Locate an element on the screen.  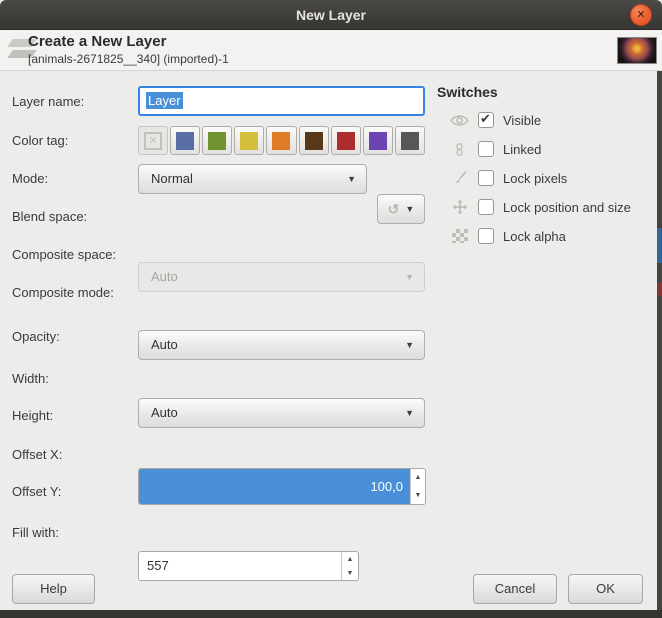
switch-row-lock-pixels: Lock pixels is located at coordinates (508, 178).